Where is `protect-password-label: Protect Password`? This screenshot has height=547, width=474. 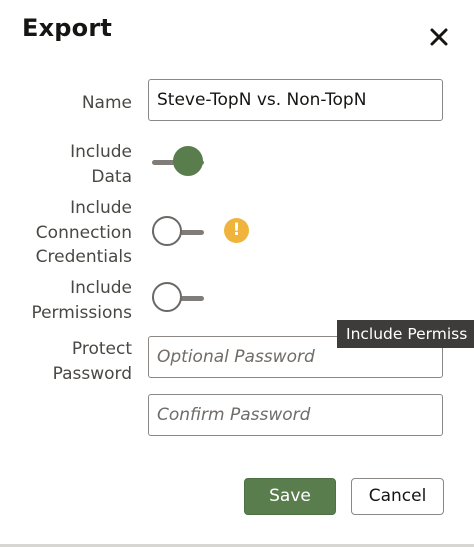
protect-password-label: Protect Password is located at coordinates (92, 361).